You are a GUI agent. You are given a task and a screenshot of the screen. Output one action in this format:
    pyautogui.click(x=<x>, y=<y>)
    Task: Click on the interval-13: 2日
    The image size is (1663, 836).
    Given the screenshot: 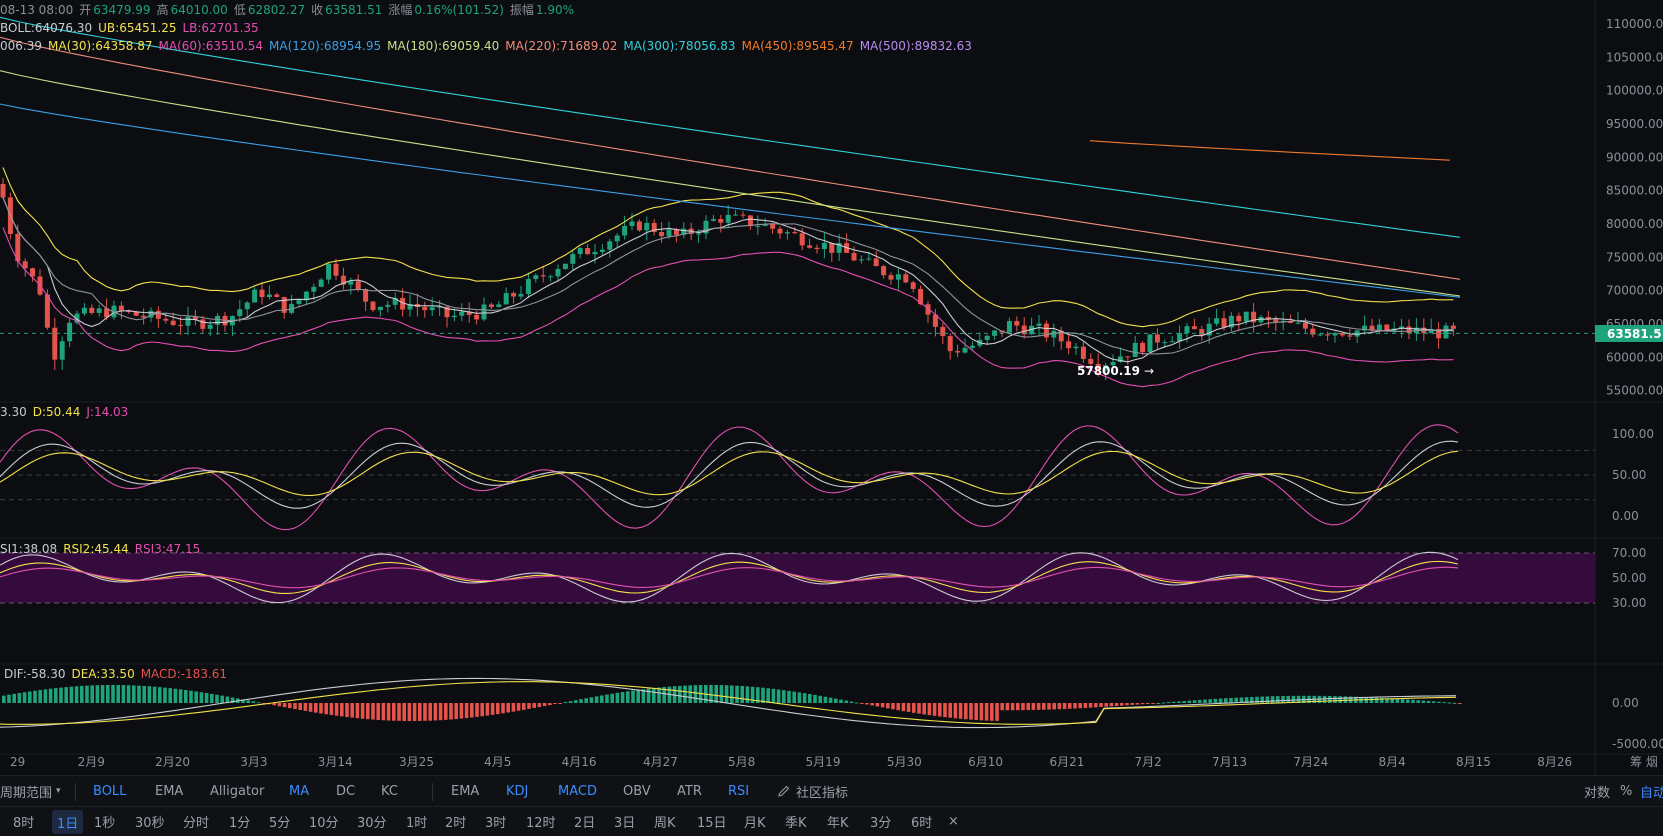 What is the action you would take?
    pyautogui.click(x=584, y=821)
    